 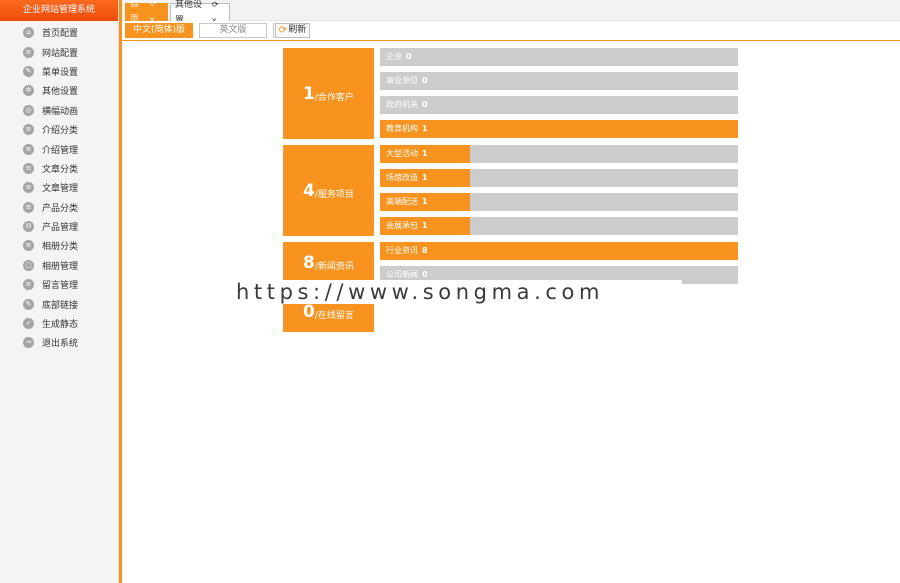 What do you see at coordinates (28, 285) in the screenshot?
I see `message-icon: ≡` at bounding box center [28, 285].